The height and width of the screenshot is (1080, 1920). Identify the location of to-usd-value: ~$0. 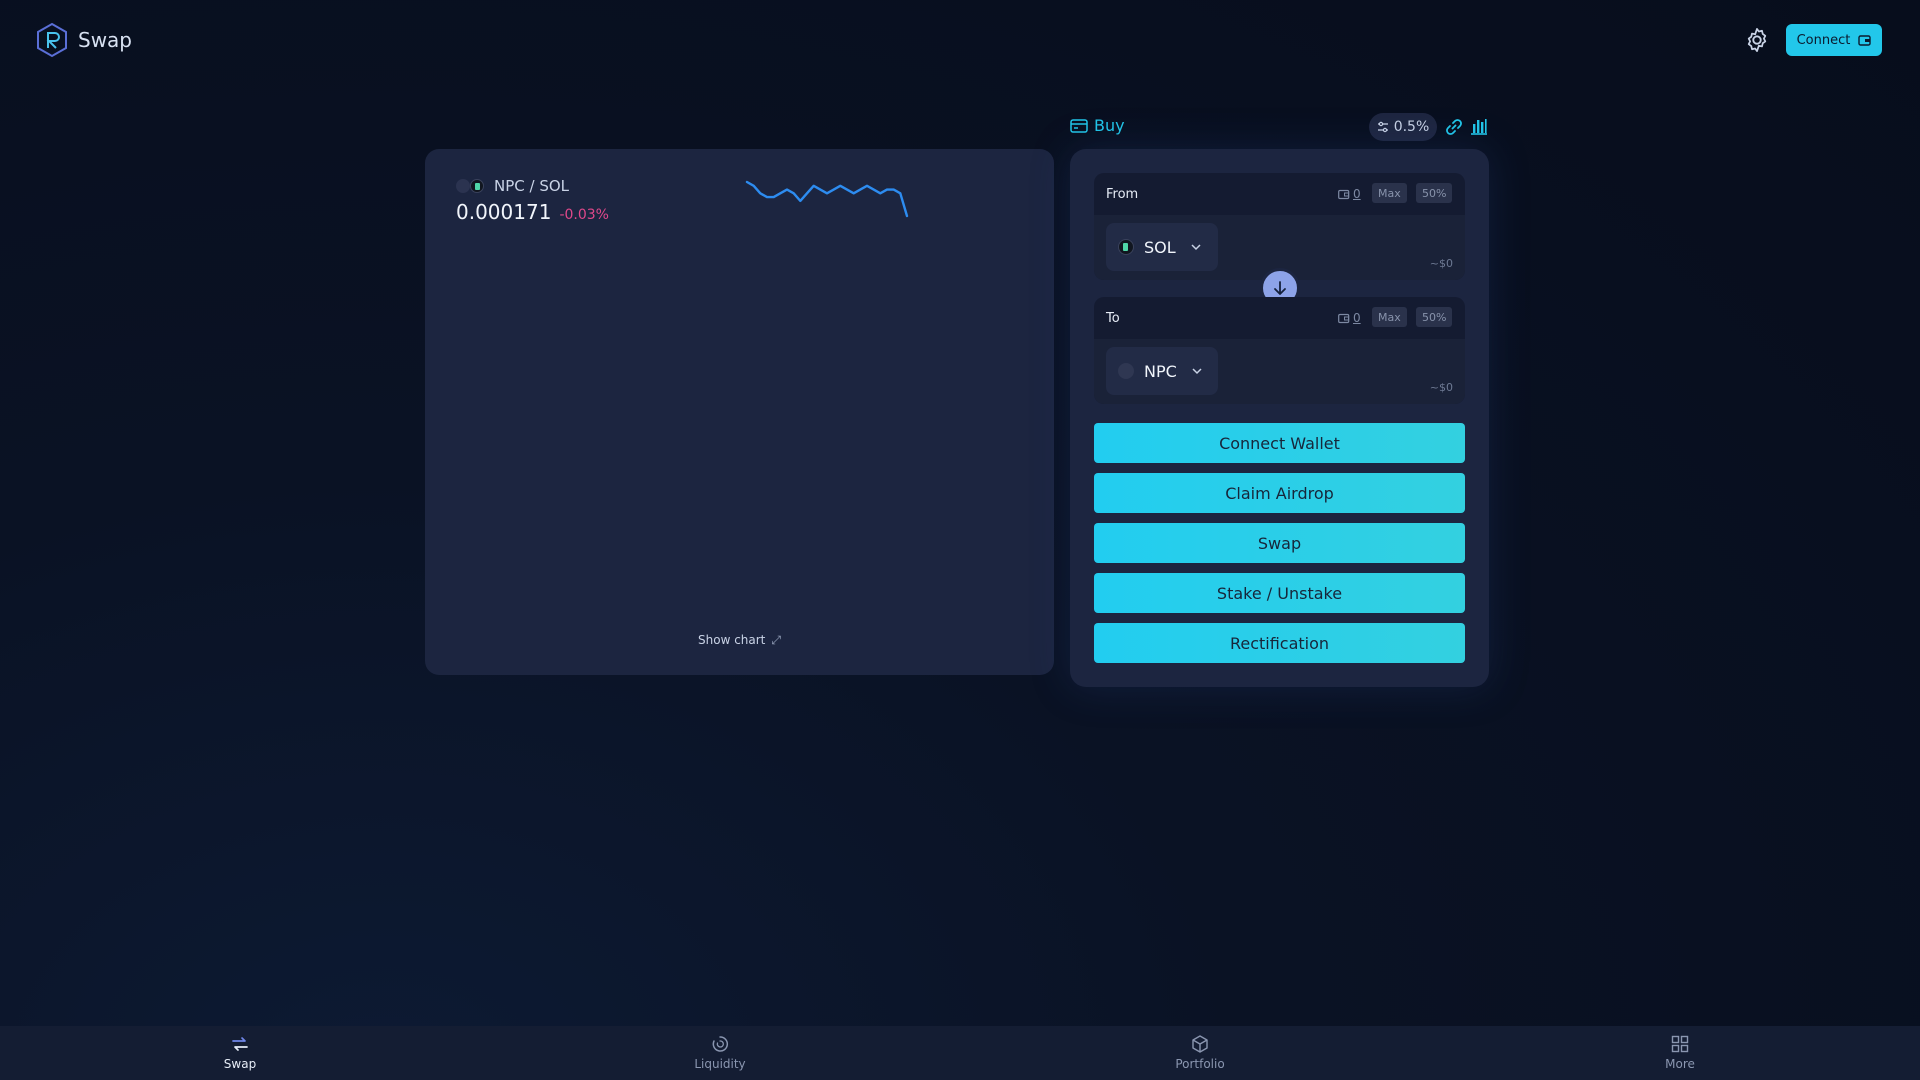
(1441, 387).